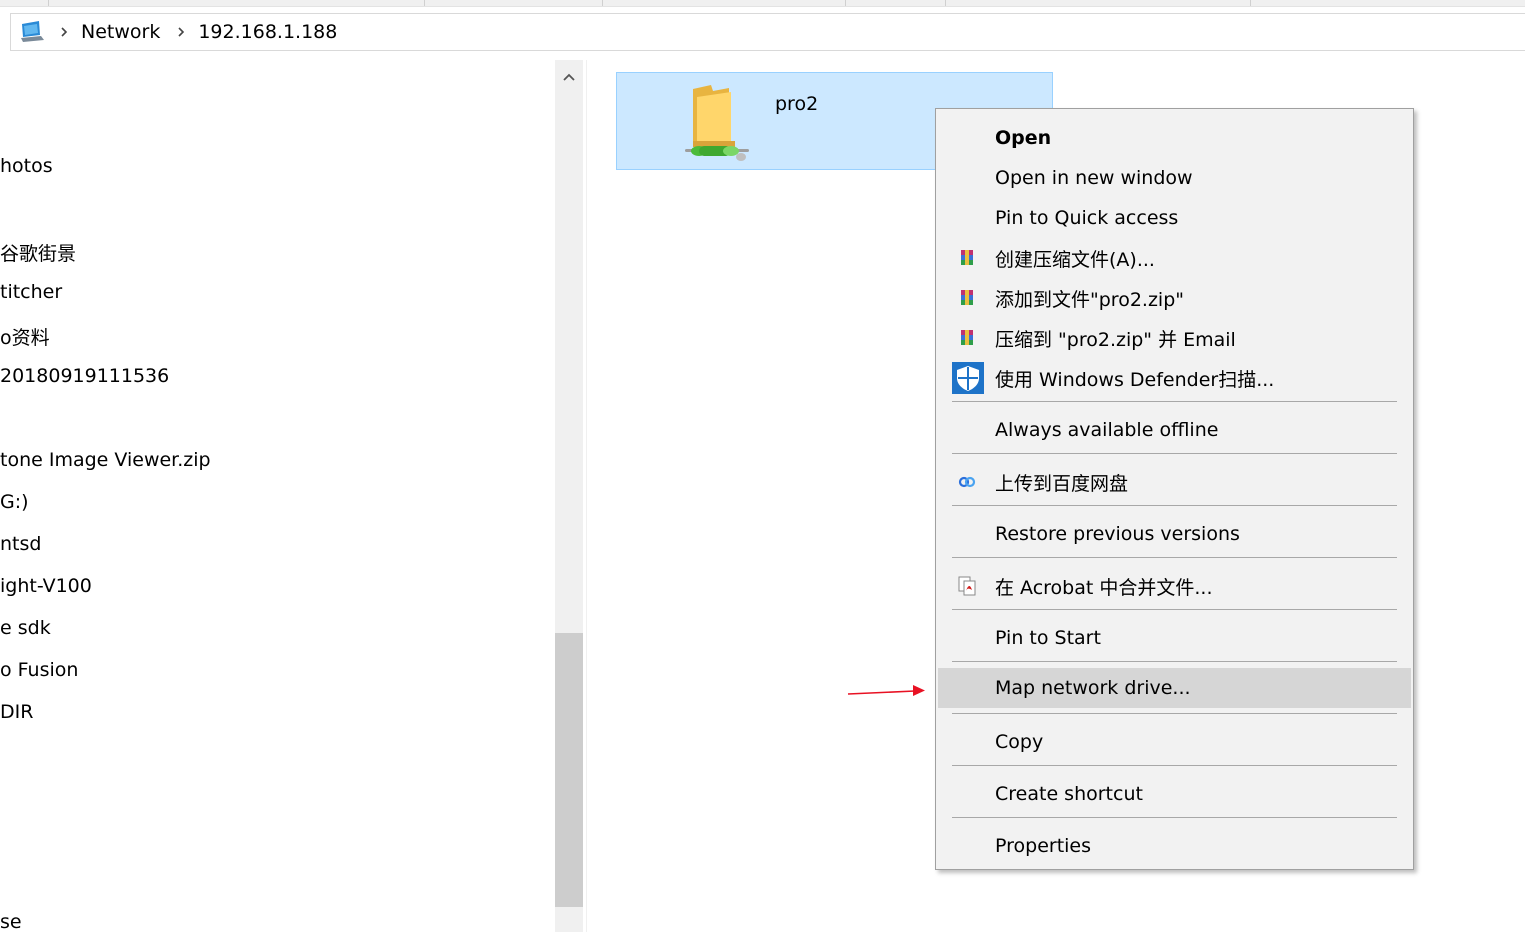 Image resolution: width=1525 pixels, height=932 pixels. I want to click on nav-item: e sdk, so click(25, 628).